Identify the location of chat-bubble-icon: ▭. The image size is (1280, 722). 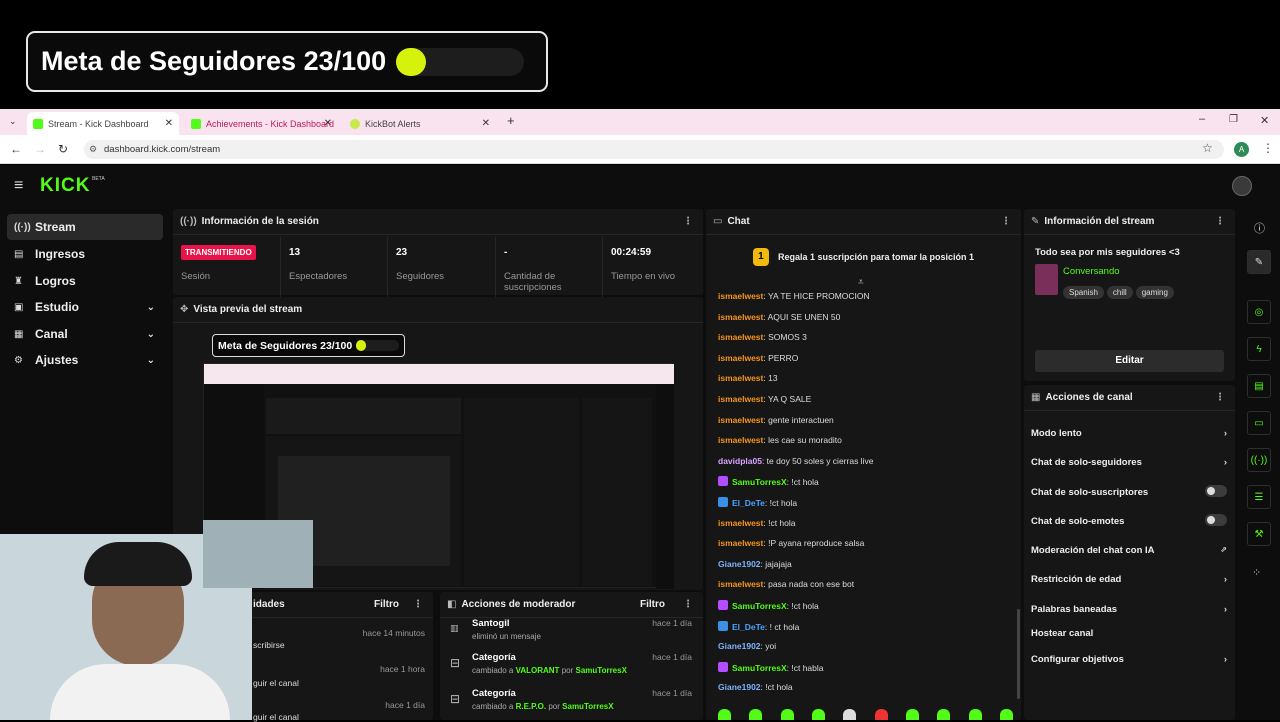
(1259, 423).